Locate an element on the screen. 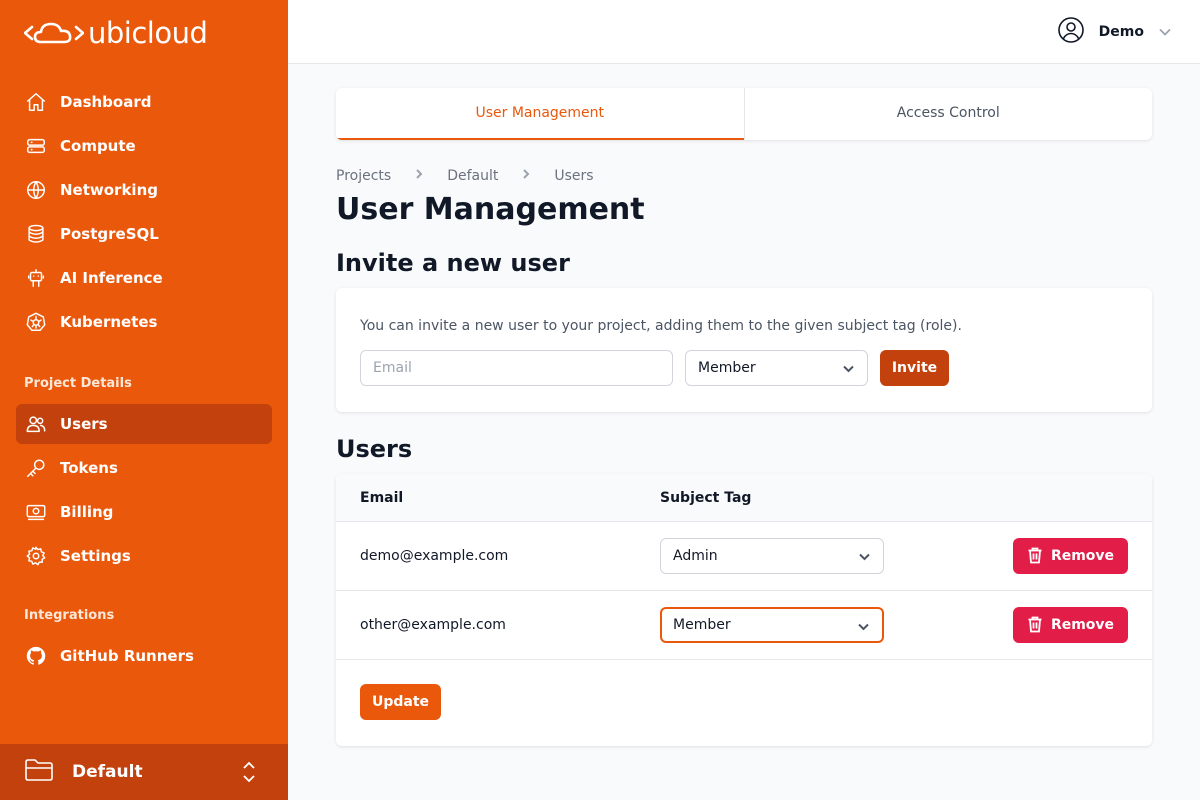  sidebar-item-postgresql: PostgreSQL is located at coordinates (144, 234).